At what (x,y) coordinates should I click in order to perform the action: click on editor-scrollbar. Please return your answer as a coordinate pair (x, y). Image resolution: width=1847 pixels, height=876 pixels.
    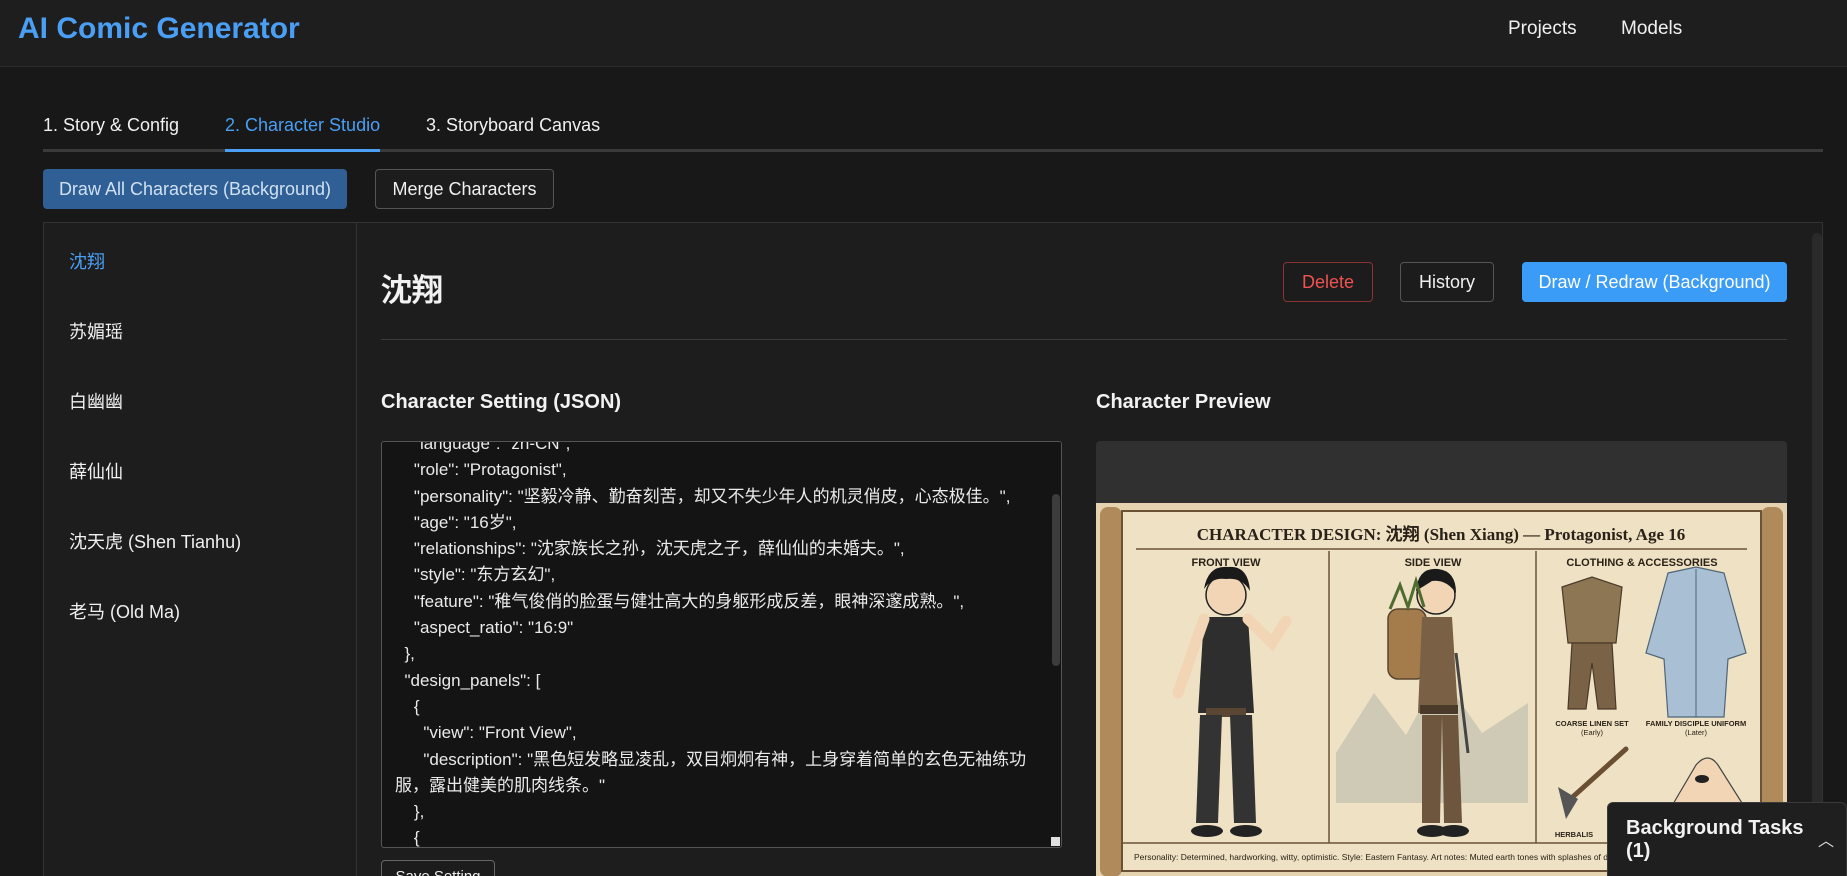
    Looking at the image, I should click on (1055, 644).